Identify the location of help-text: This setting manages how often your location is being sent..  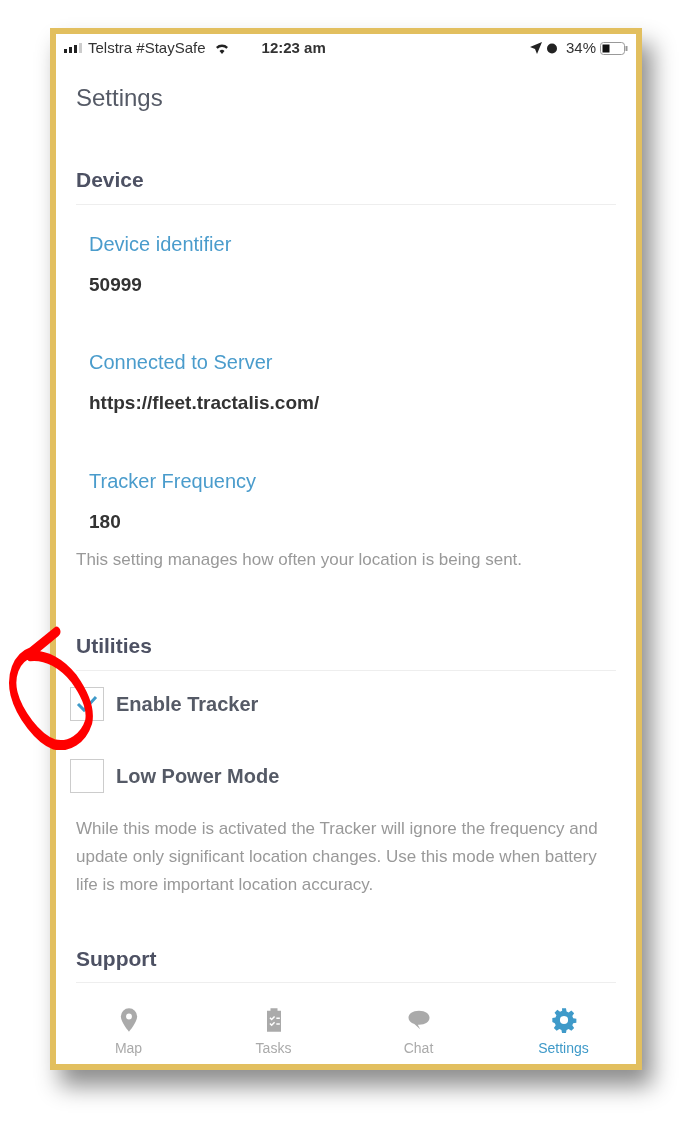
(300, 560).